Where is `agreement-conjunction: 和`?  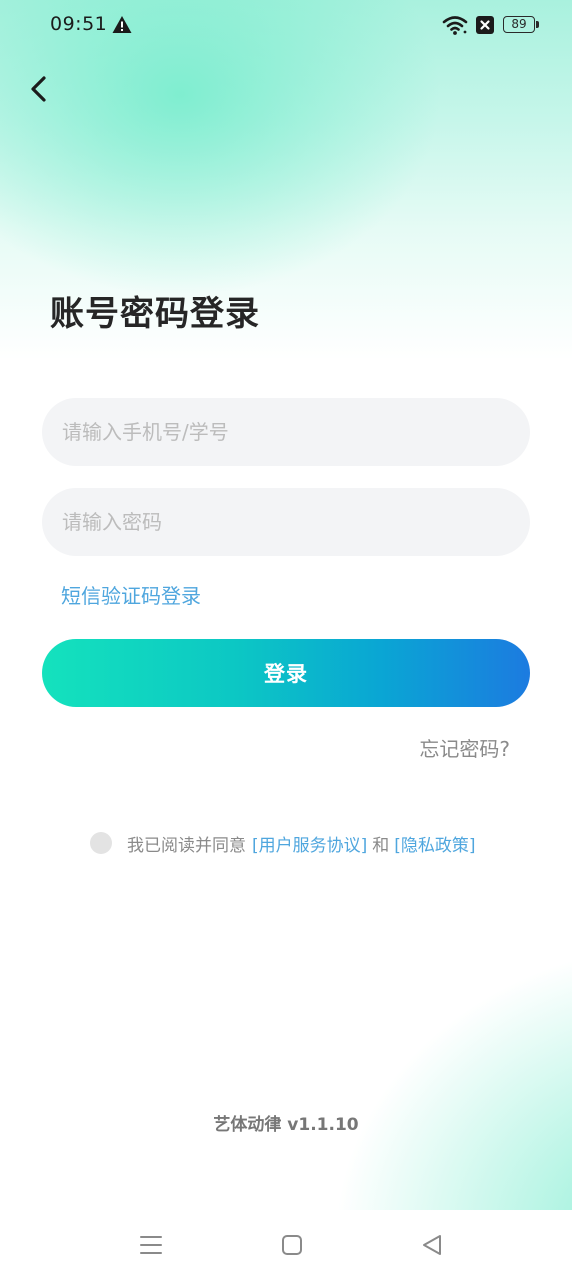
agreement-conjunction: 和 is located at coordinates (381, 845).